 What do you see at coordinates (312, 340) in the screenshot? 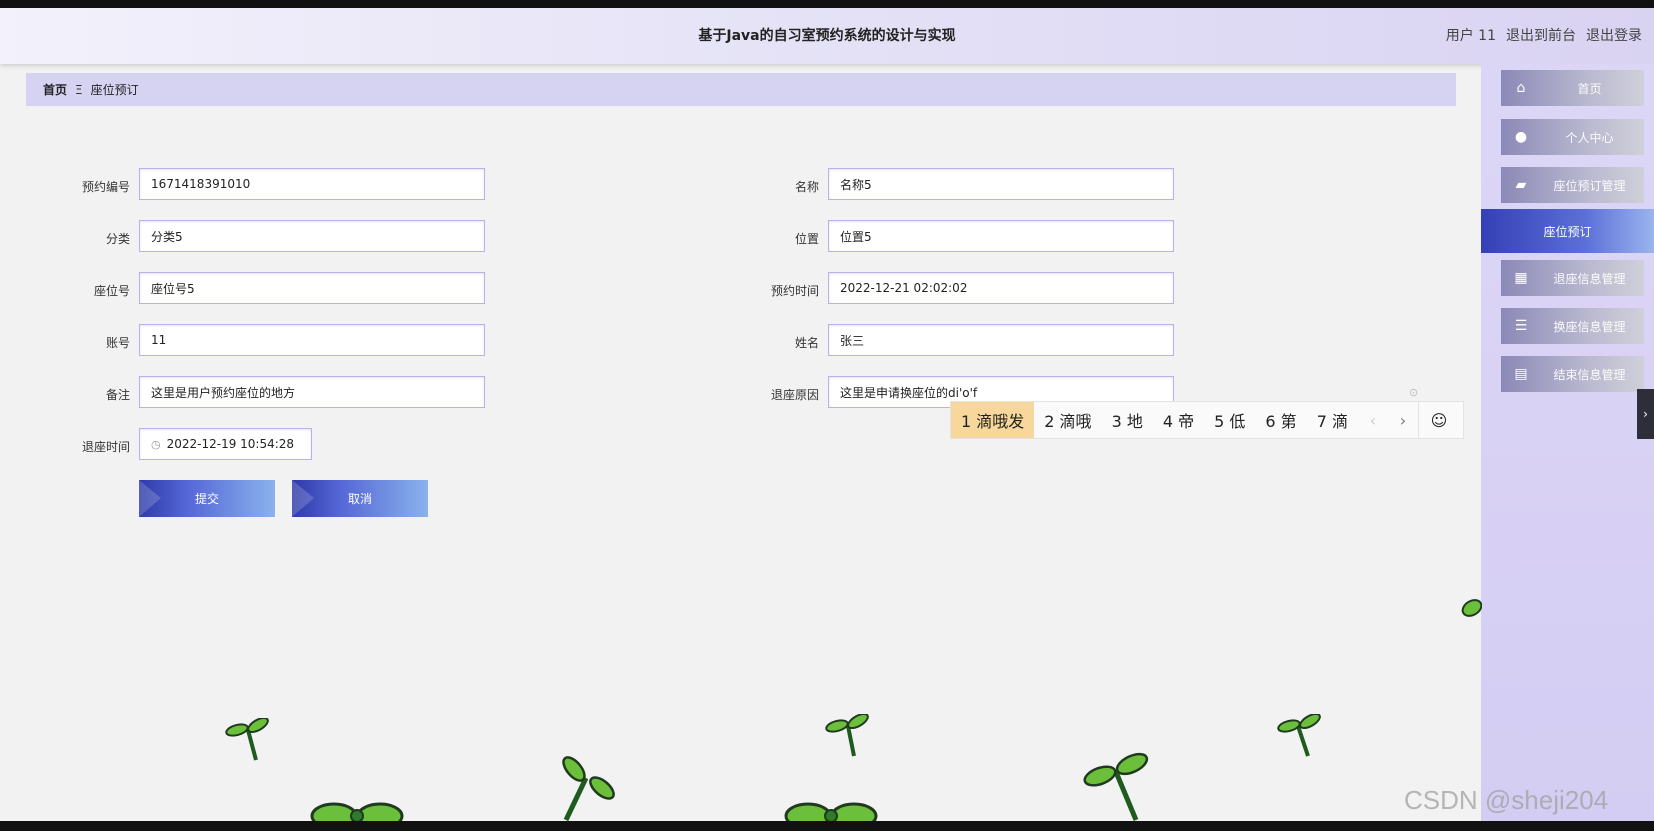
I see `account-field: 11` at bounding box center [312, 340].